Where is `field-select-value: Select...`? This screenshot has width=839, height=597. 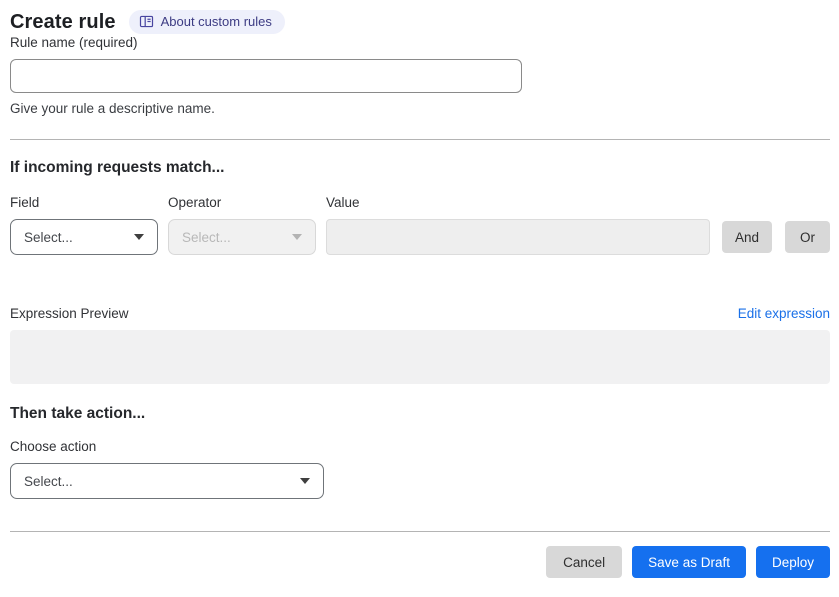 field-select-value: Select... is located at coordinates (48, 237).